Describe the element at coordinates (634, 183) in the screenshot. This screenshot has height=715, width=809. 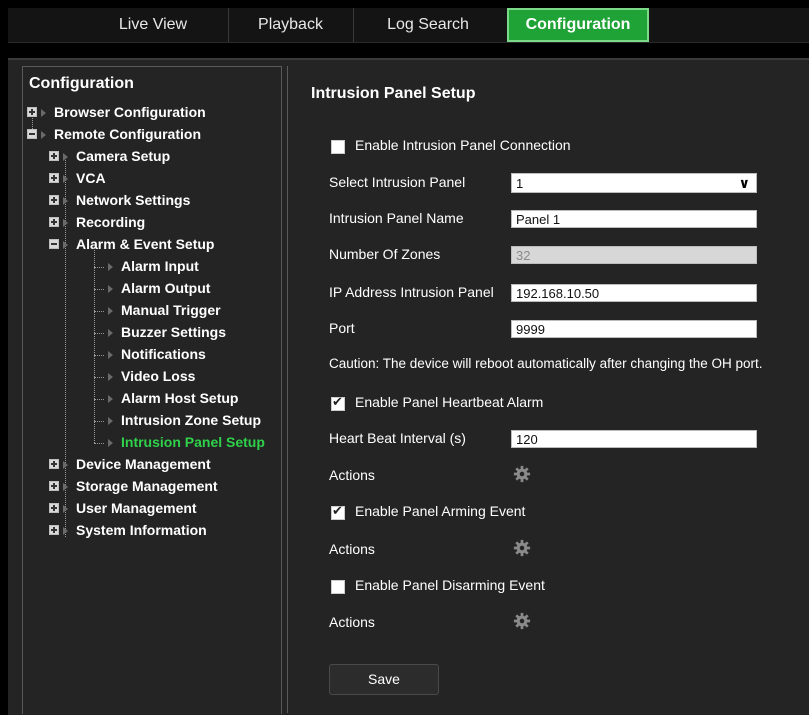
I see `select-panel-dropdown: 1 ∨` at that location.